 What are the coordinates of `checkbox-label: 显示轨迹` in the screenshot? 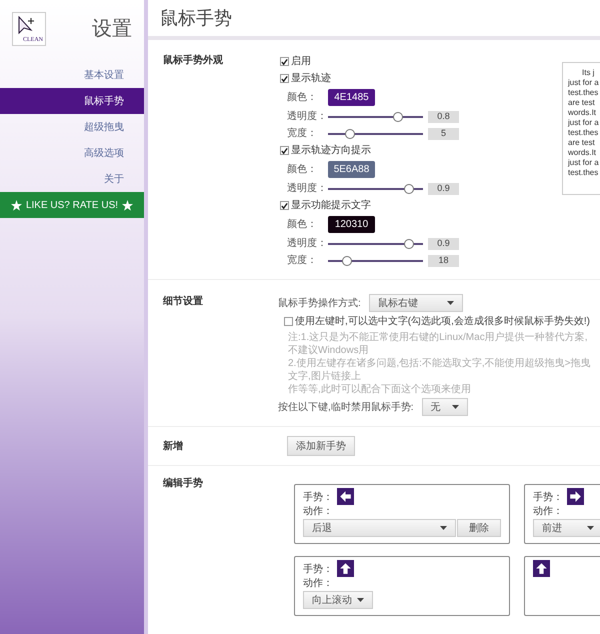 It's located at (311, 79).